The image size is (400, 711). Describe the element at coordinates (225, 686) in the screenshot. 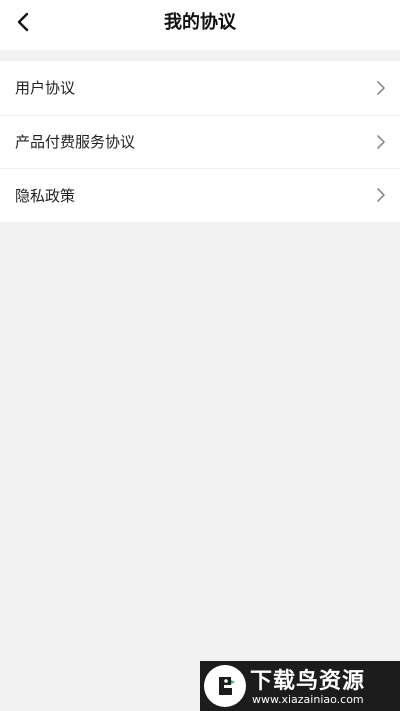

I see `bird-logo-icon` at that location.